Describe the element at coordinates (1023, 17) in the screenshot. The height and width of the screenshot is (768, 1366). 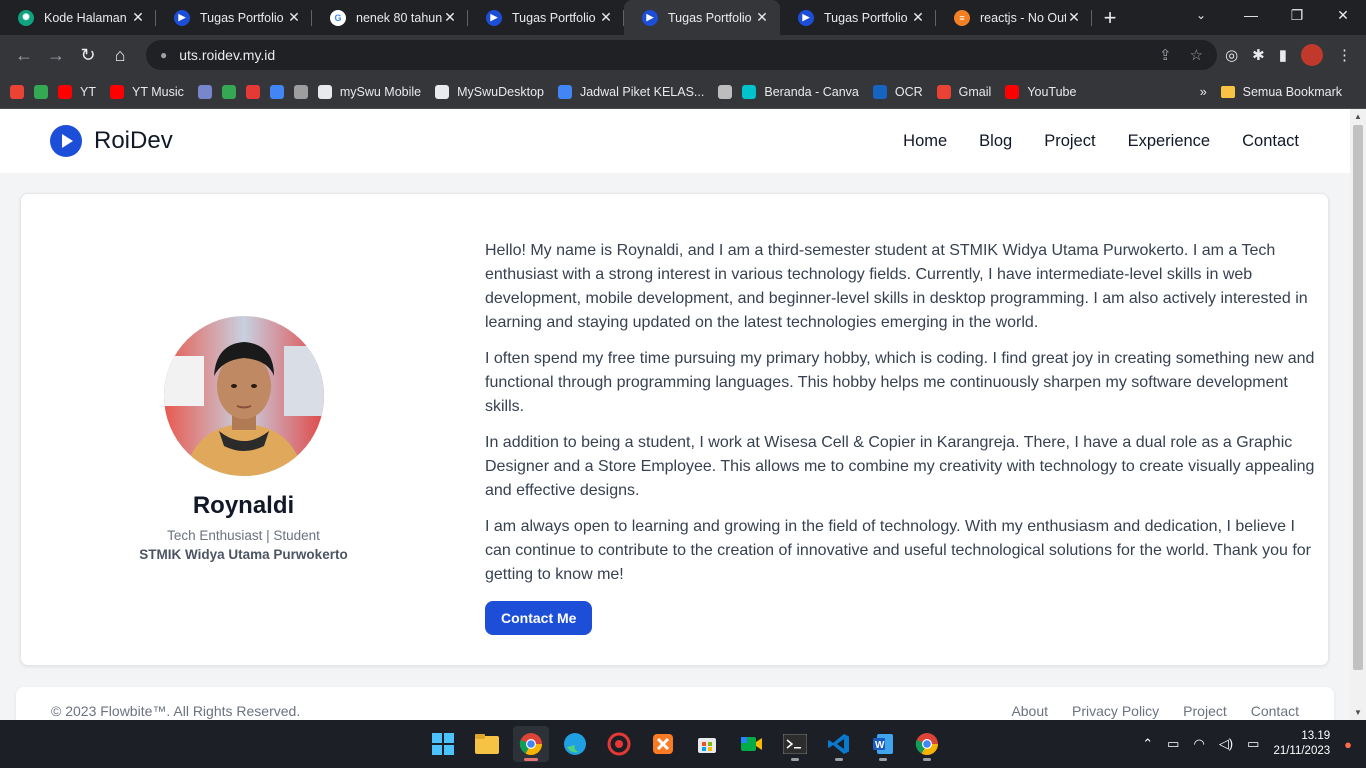
I see `tab-title: reactjs - No Outp` at that location.